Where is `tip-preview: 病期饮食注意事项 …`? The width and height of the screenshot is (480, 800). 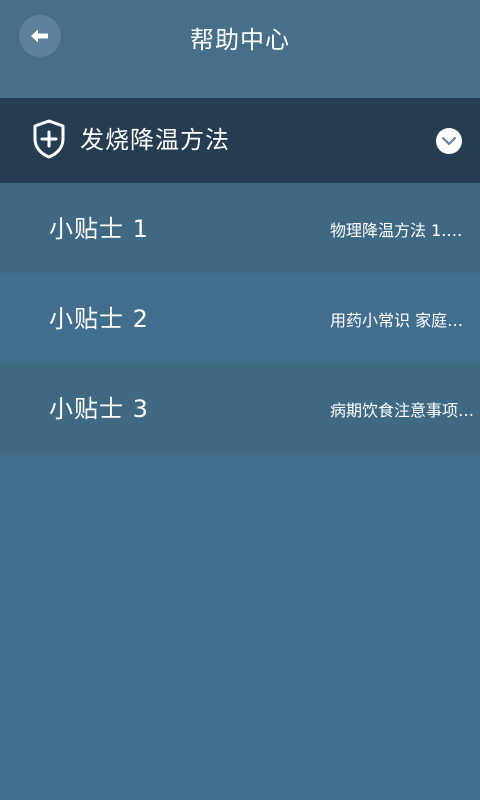
tip-preview: 病期饮食注意事项 … is located at coordinates (403, 410).